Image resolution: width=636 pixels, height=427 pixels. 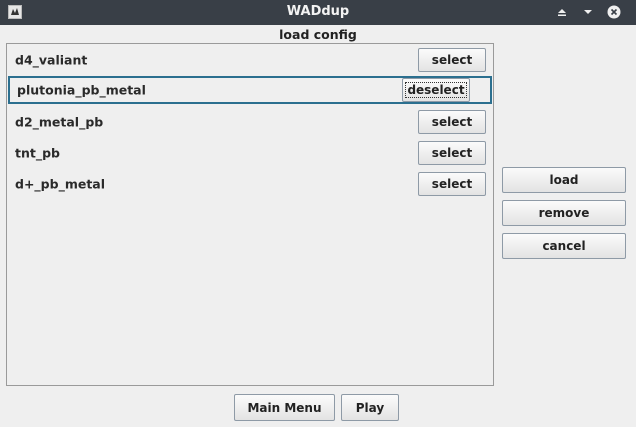 I want to click on main-menu-button: Main Menu, so click(x=284, y=407).